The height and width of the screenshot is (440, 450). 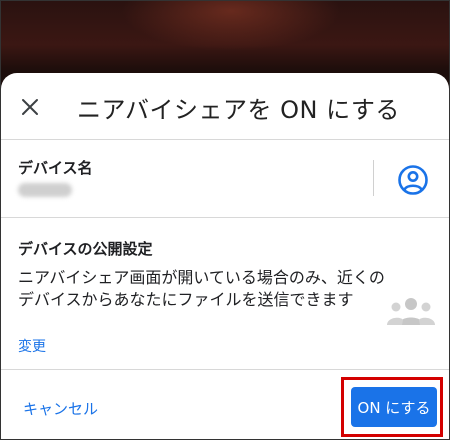 I want to click on close-icon, so click(x=30, y=107).